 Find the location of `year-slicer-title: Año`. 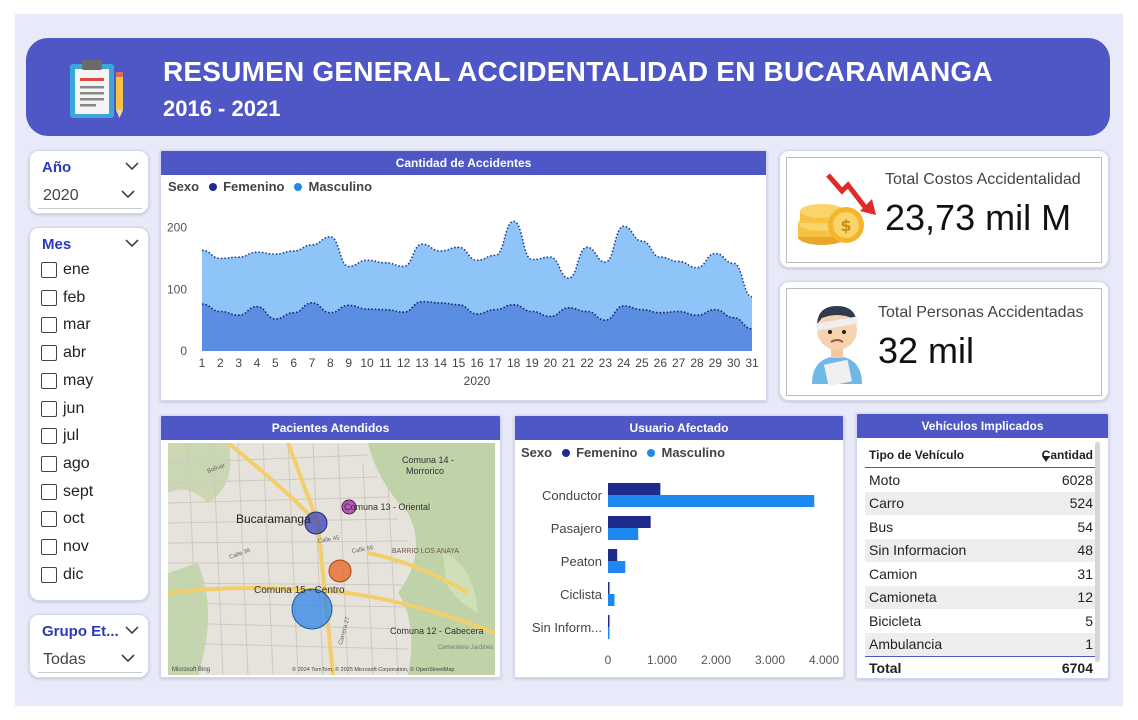

year-slicer-title: Año is located at coordinates (57, 167).